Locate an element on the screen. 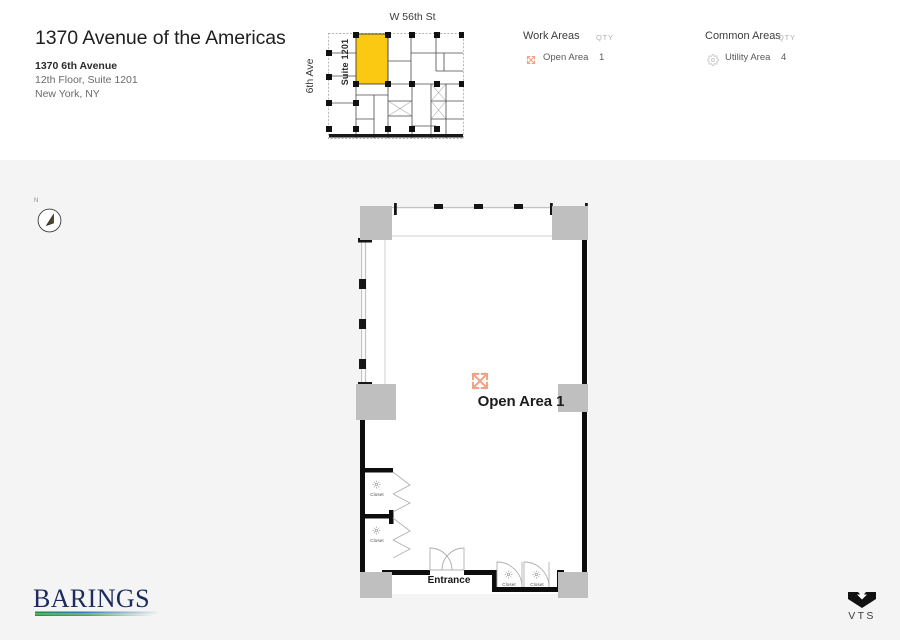  key-plan-suite-label: Suite 1201 is located at coordinates (345, 62).